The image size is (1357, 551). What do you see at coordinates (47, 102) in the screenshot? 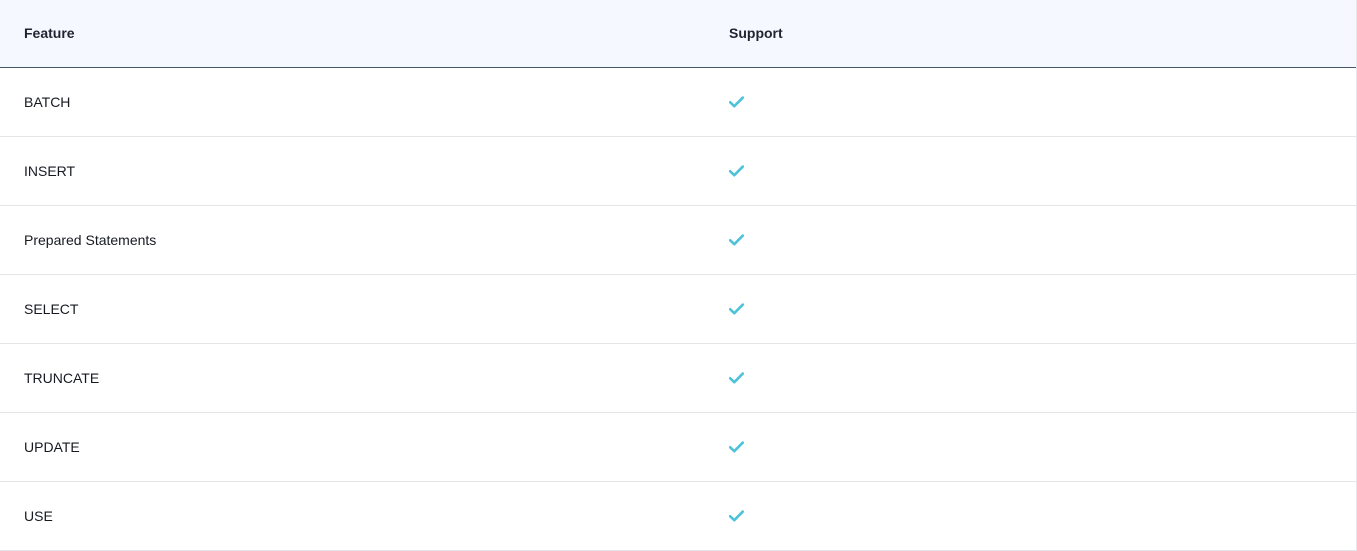
I see `feature-name: BATCH` at bounding box center [47, 102].